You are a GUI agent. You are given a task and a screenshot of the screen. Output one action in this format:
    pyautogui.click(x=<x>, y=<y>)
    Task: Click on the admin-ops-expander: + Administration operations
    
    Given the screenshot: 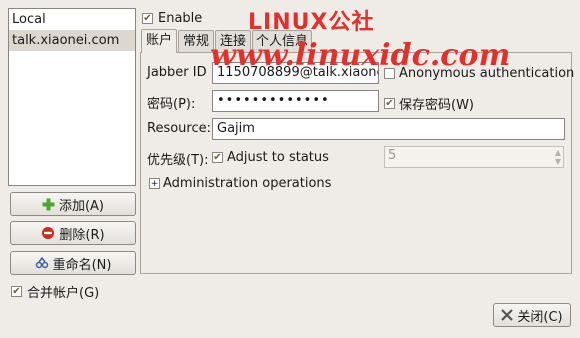 What is the action you would take?
    pyautogui.click(x=240, y=183)
    